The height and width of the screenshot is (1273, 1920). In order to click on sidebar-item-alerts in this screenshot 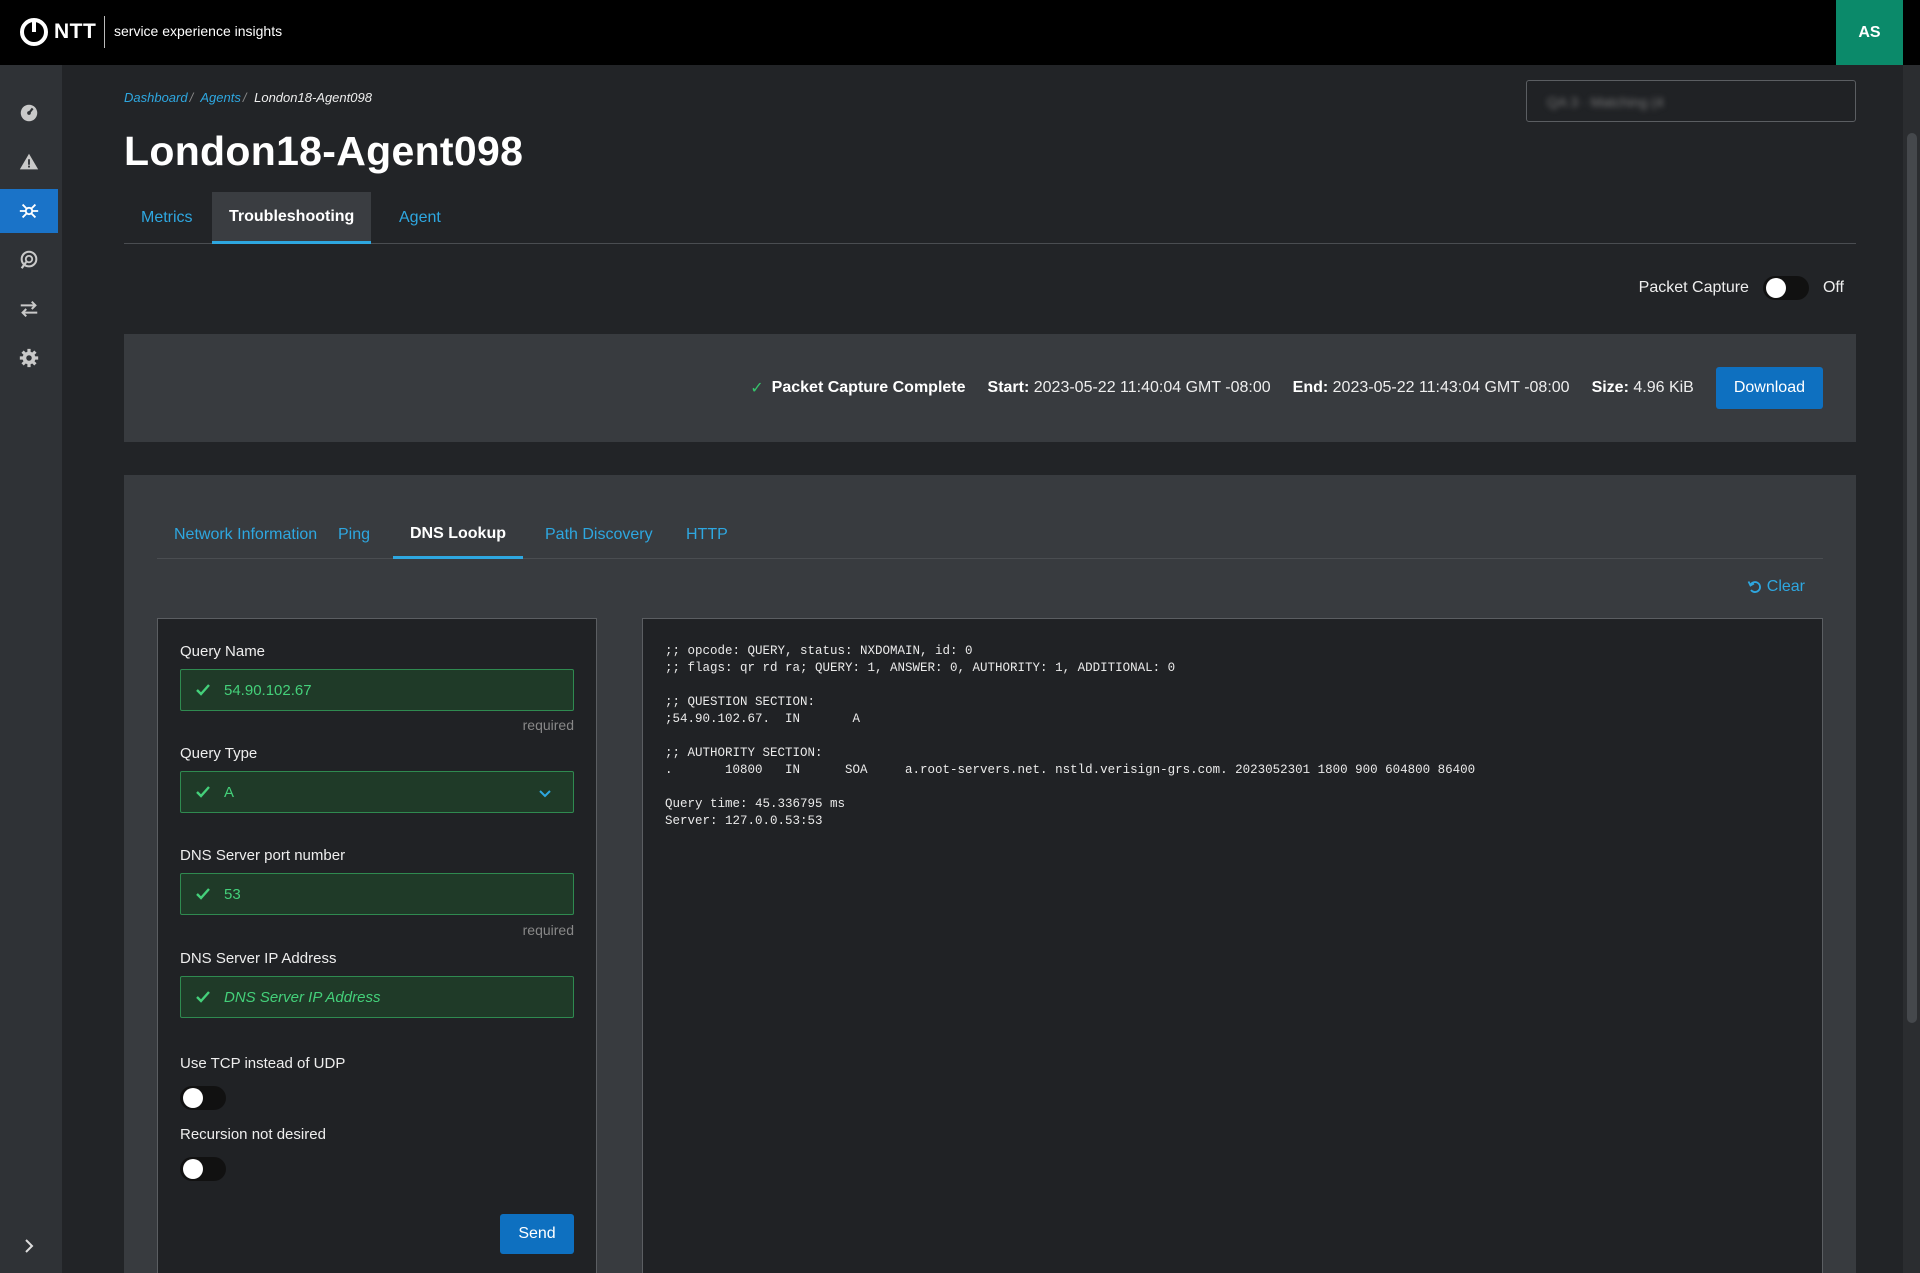, I will do `click(29, 162)`.